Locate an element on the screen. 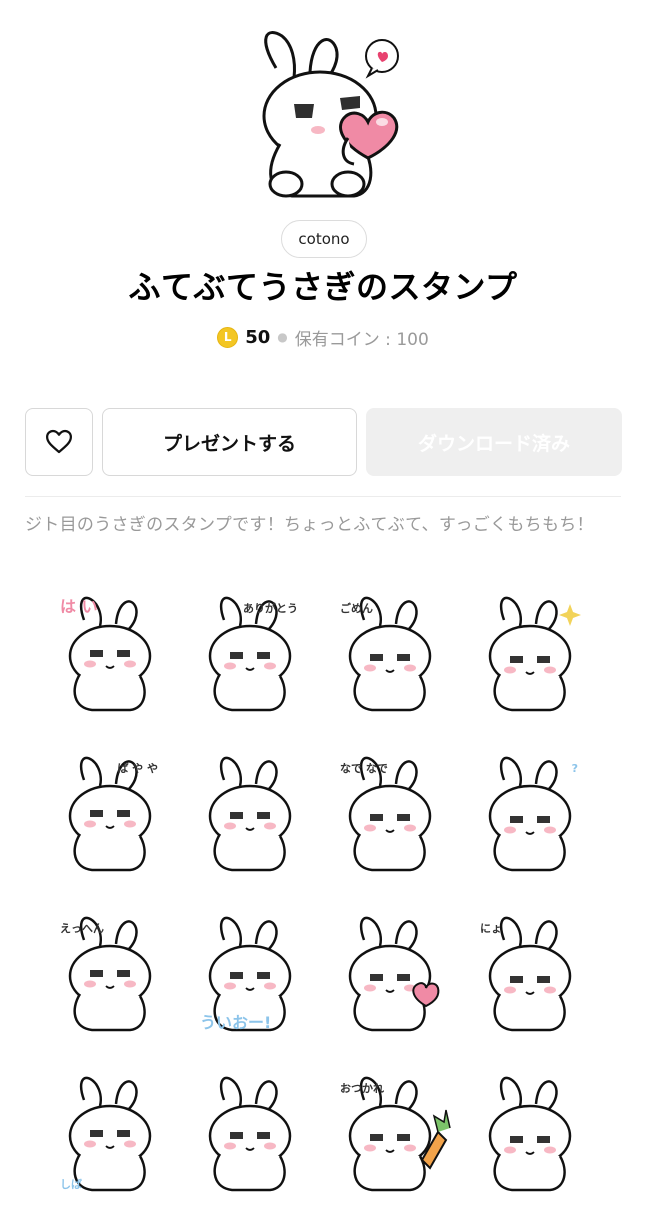  gift-button: プレゼントする is located at coordinates (229, 442).